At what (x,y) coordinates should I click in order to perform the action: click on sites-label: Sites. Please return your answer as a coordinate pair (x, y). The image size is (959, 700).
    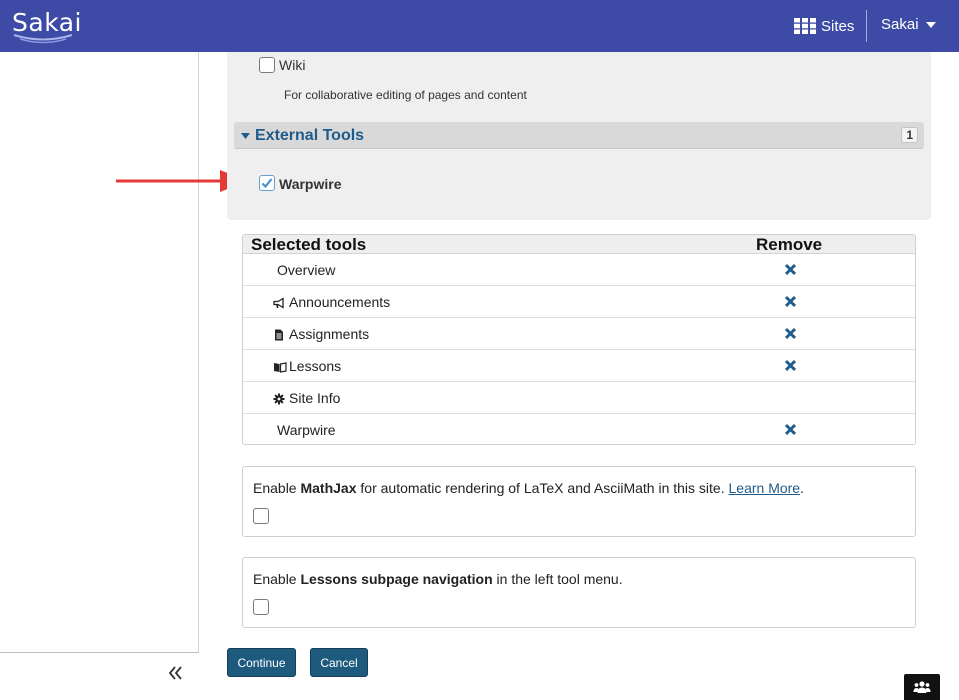
    Looking at the image, I should click on (838, 26).